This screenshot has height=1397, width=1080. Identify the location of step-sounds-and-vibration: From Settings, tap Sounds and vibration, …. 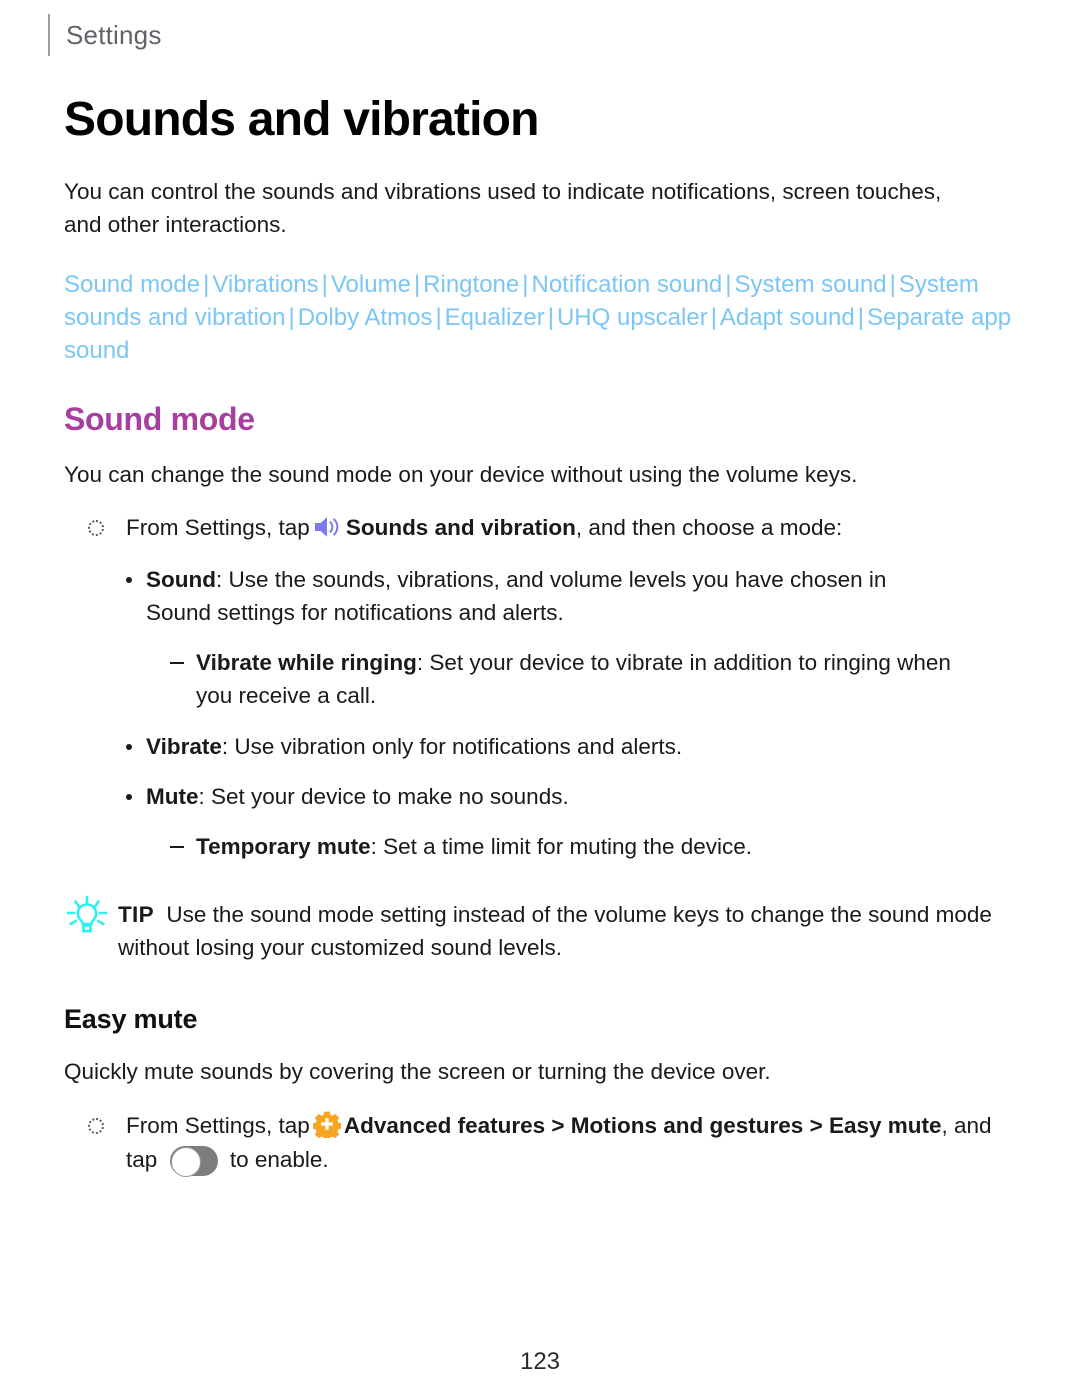
(540, 518).